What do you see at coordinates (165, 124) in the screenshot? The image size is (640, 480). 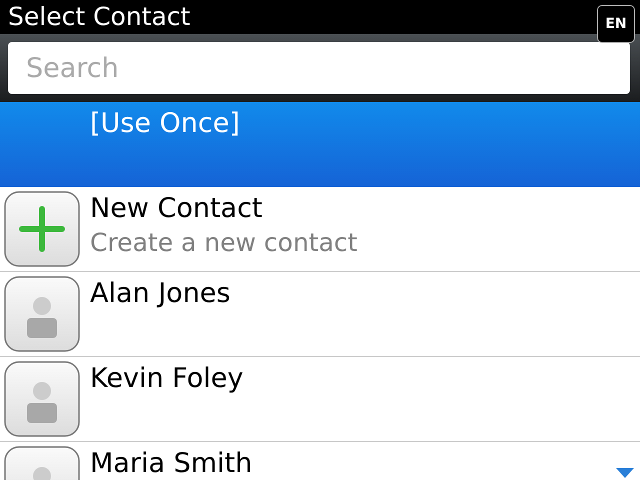 I see `item-name: [Use Once]` at bounding box center [165, 124].